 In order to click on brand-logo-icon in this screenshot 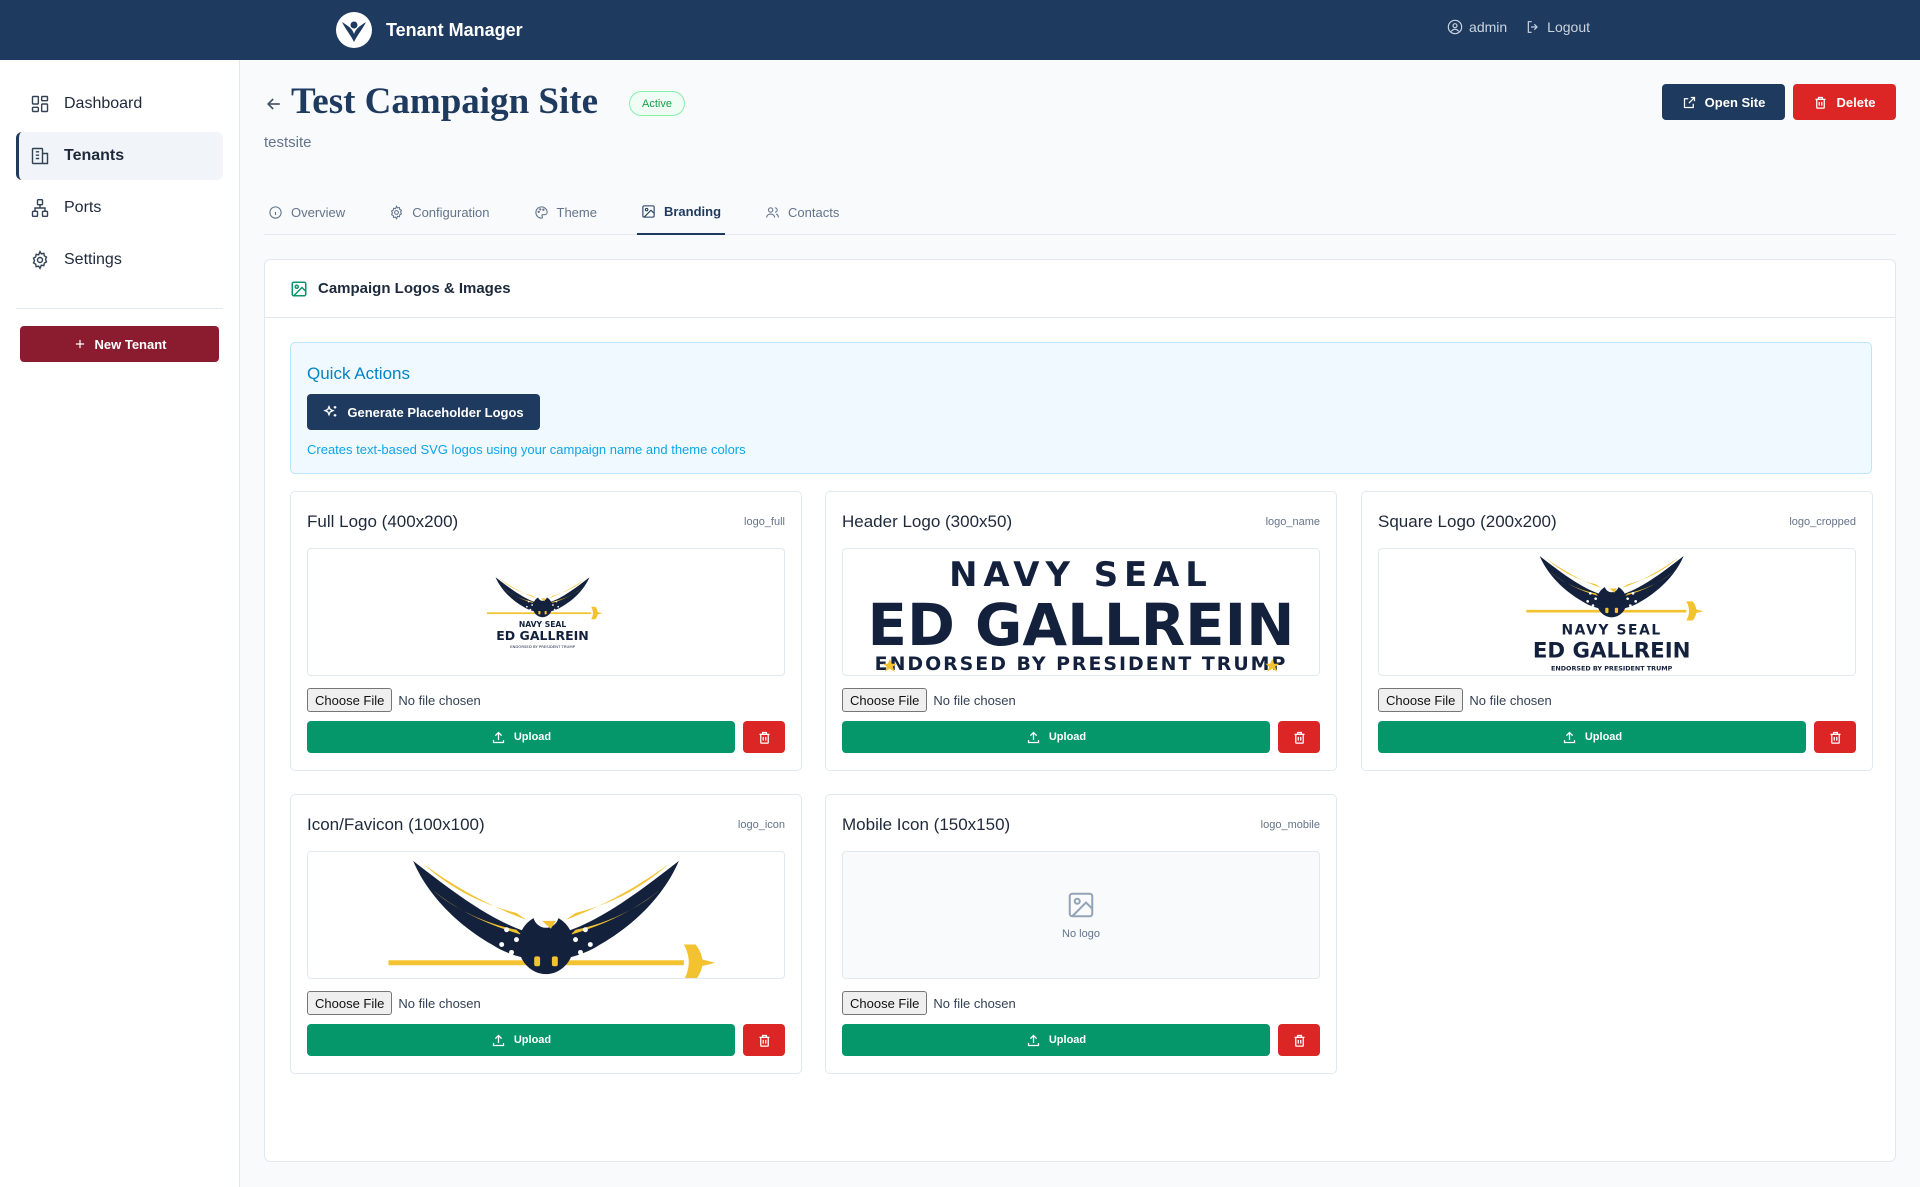, I will do `click(354, 30)`.